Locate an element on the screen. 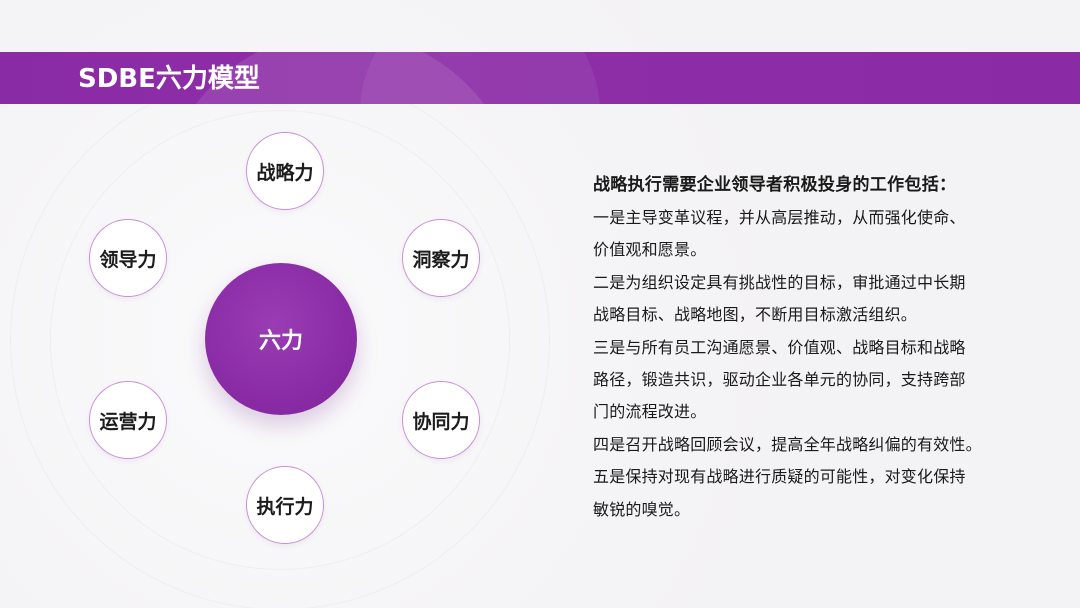 This screenshot has height=608, width=1080. node-label: 协同力 is located at coordinates (441, 421).